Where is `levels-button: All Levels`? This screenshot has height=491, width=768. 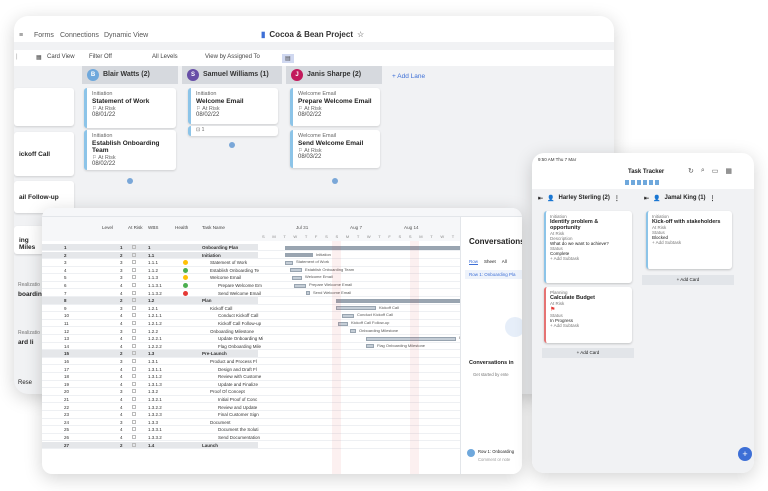 levels-button: All Levels is located at coordinates (165, 57).